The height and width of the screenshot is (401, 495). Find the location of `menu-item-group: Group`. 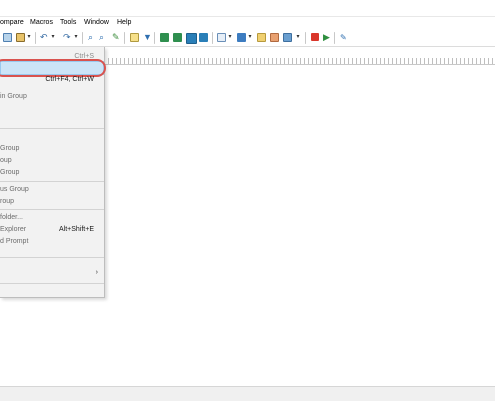

menu-item-group: Group is located at coordinates (52, 149).